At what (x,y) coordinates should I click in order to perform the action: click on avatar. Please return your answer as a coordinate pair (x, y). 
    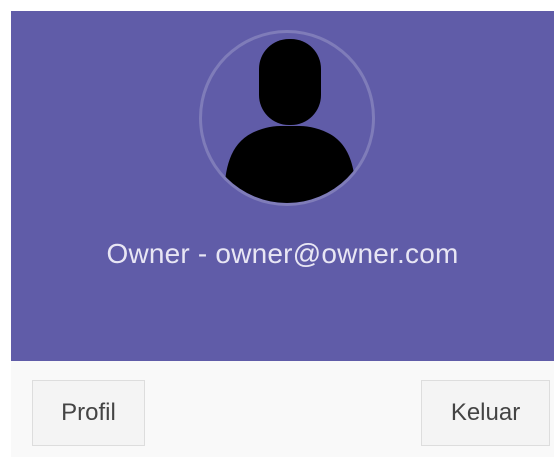
    Looking at the image, I should click on (287, 118).